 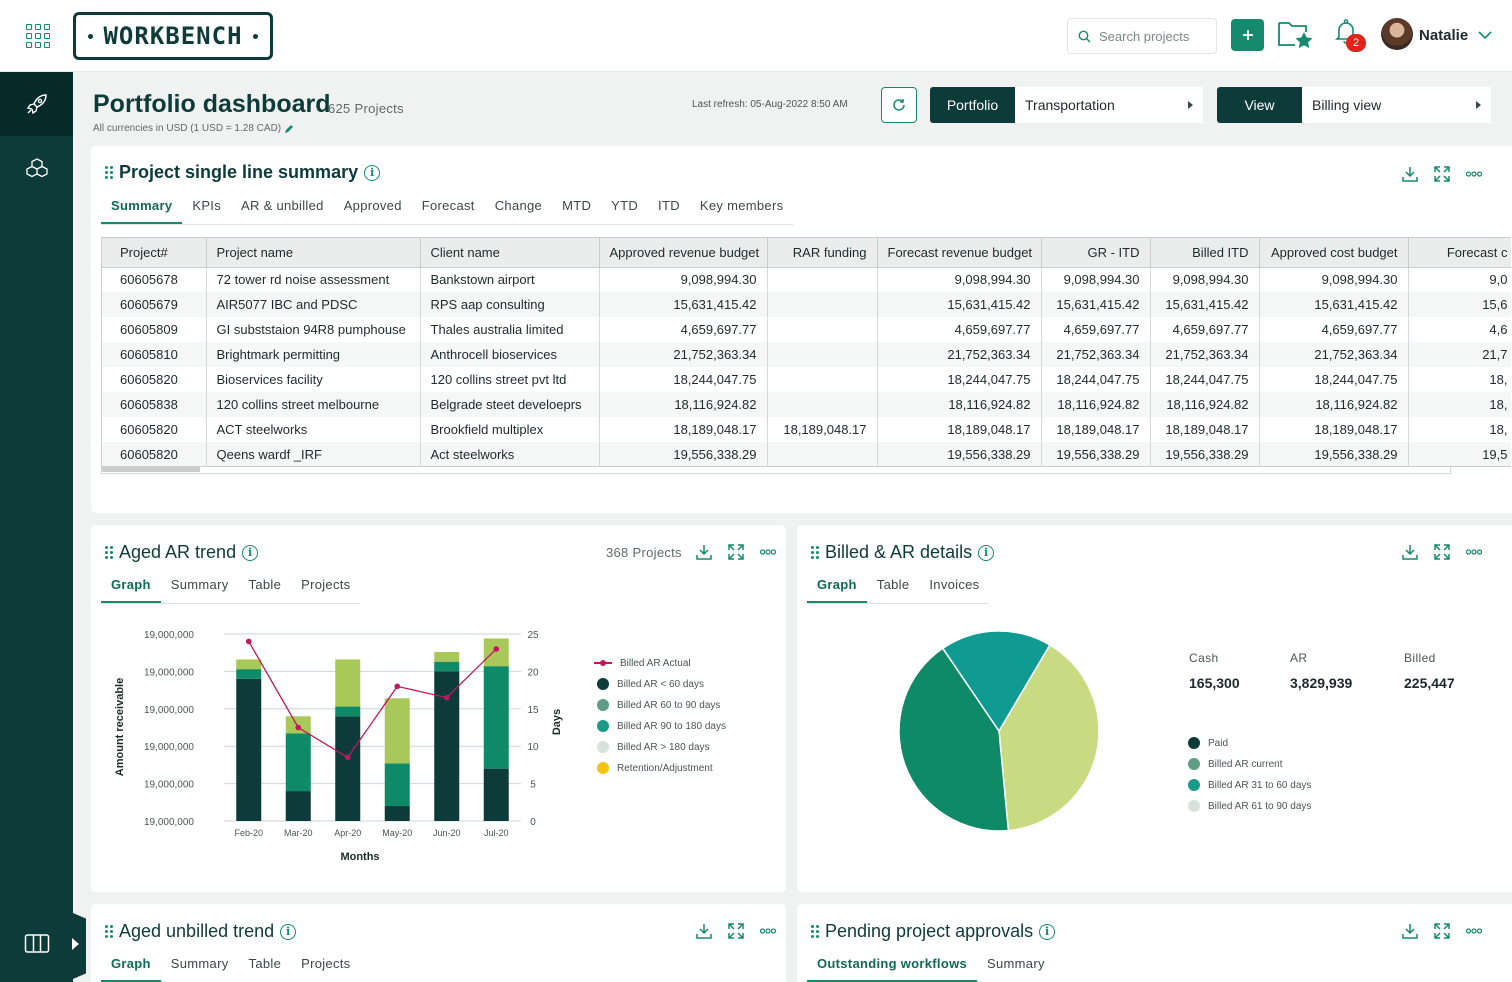 What do you see at coordinates (39, 36) in the screenshot?
I see `app-grid-icon` at bounding box center [39, 36].